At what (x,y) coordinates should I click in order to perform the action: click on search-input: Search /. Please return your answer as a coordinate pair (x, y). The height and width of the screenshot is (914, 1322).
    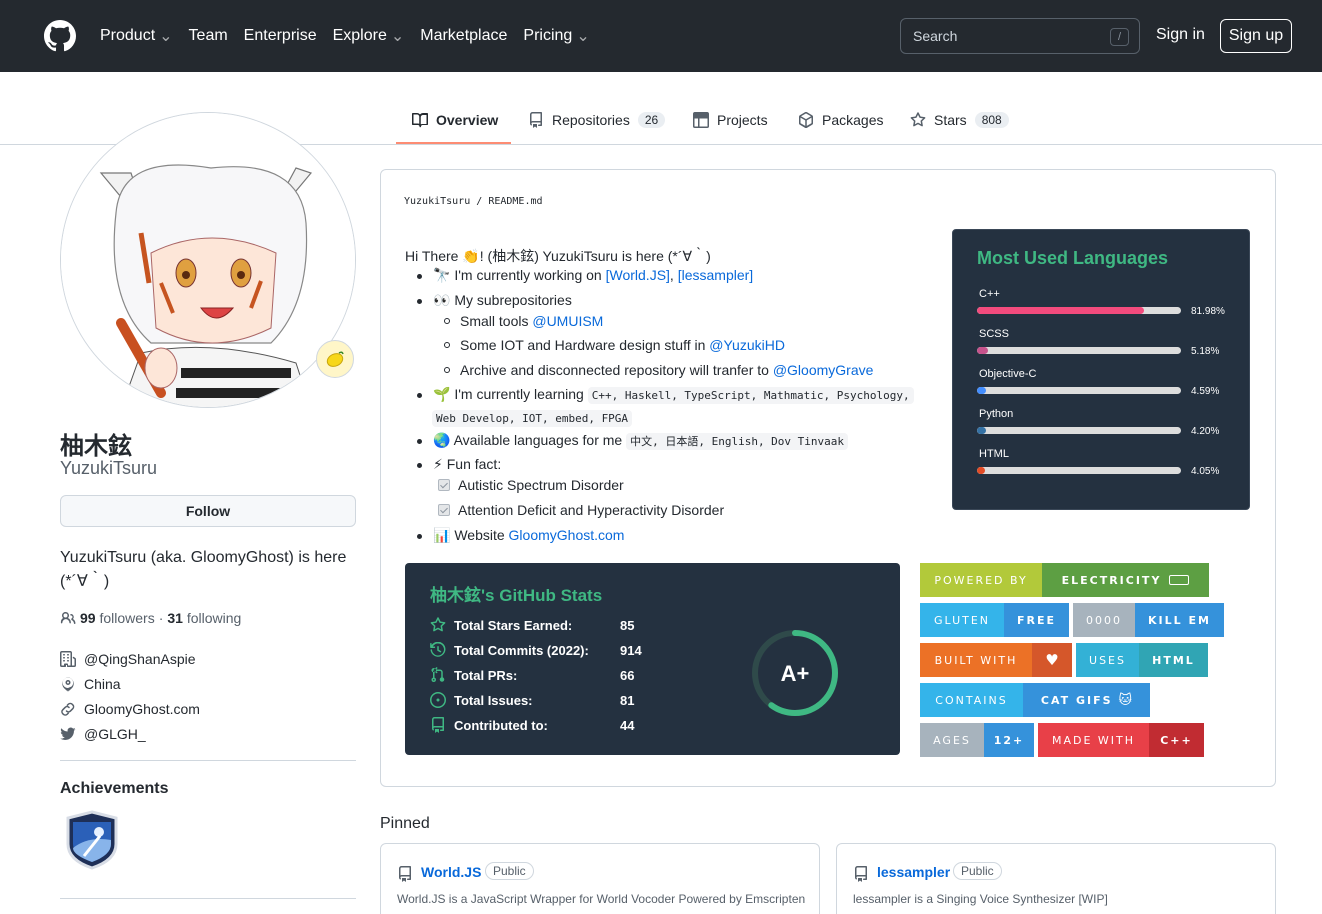
    Looking at the image, I should click on (1020, 36).